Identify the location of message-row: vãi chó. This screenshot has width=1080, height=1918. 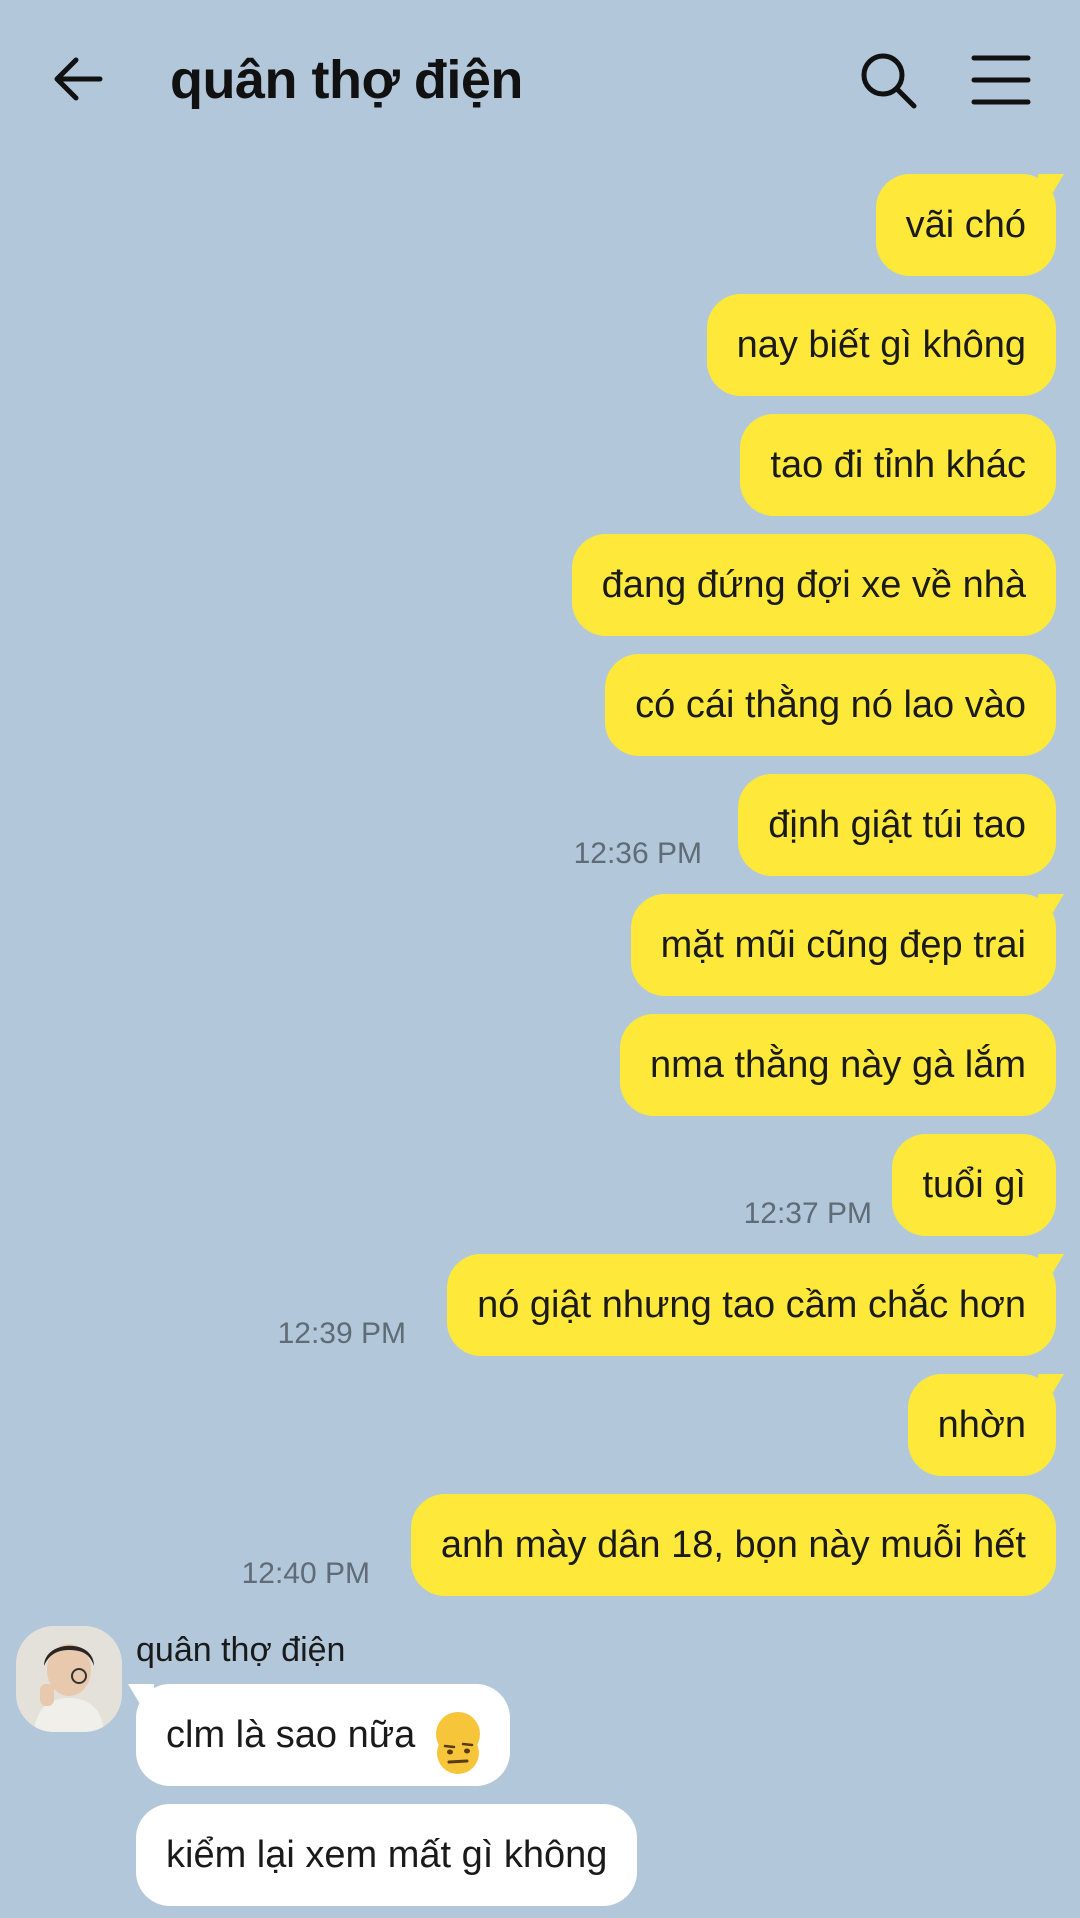
(540, 225).